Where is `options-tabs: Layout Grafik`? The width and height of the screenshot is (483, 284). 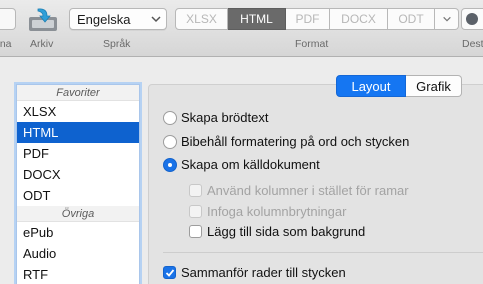
options-tabs: Layout Grafik is located at coordinates (399, 86).